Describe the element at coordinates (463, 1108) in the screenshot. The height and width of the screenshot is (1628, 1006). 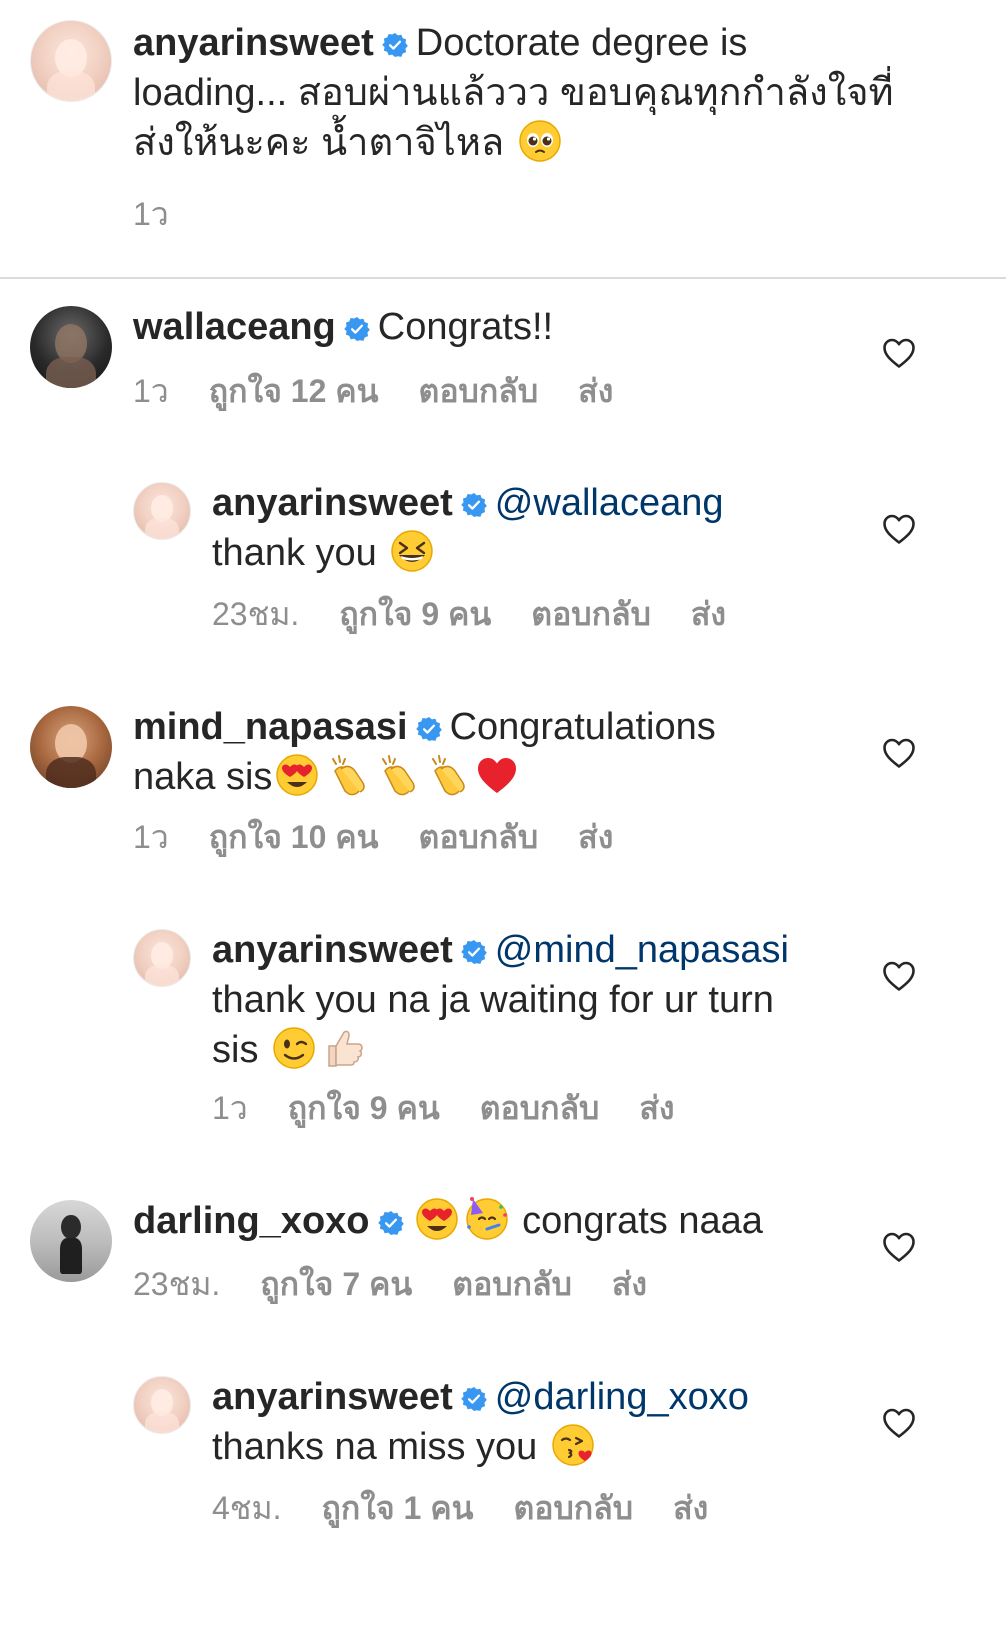
I see `reply-meta: 1ว ถูกใจ 9 คน ตอบกลับ ส่ง` at that location.